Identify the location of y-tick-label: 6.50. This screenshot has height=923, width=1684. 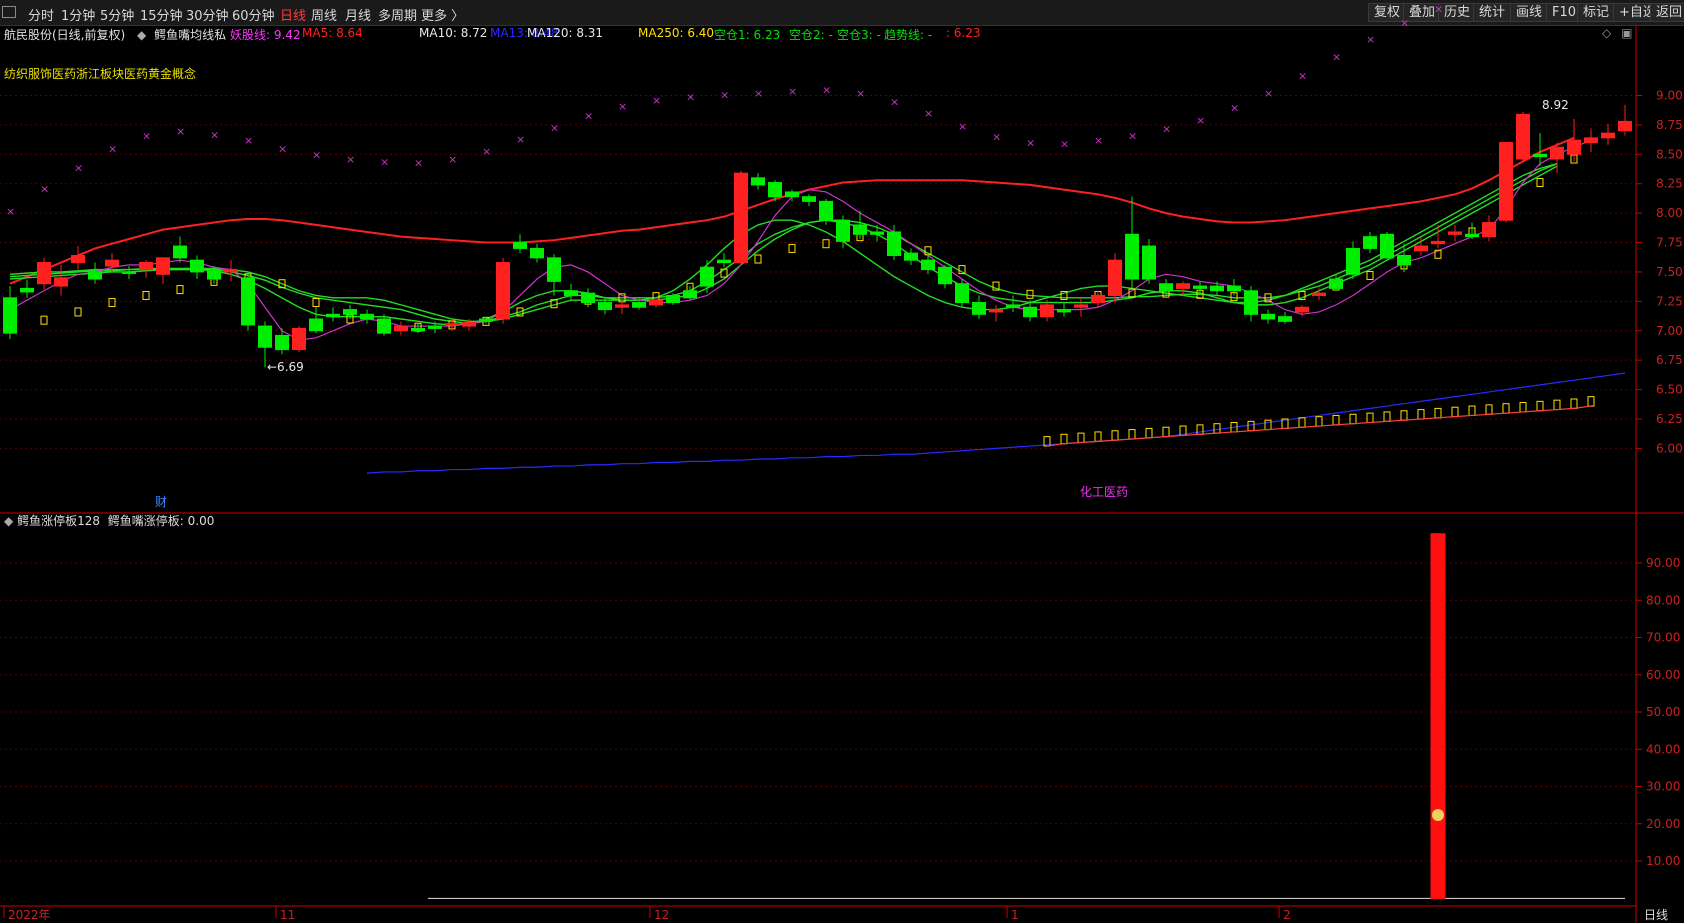
(1669, 390).